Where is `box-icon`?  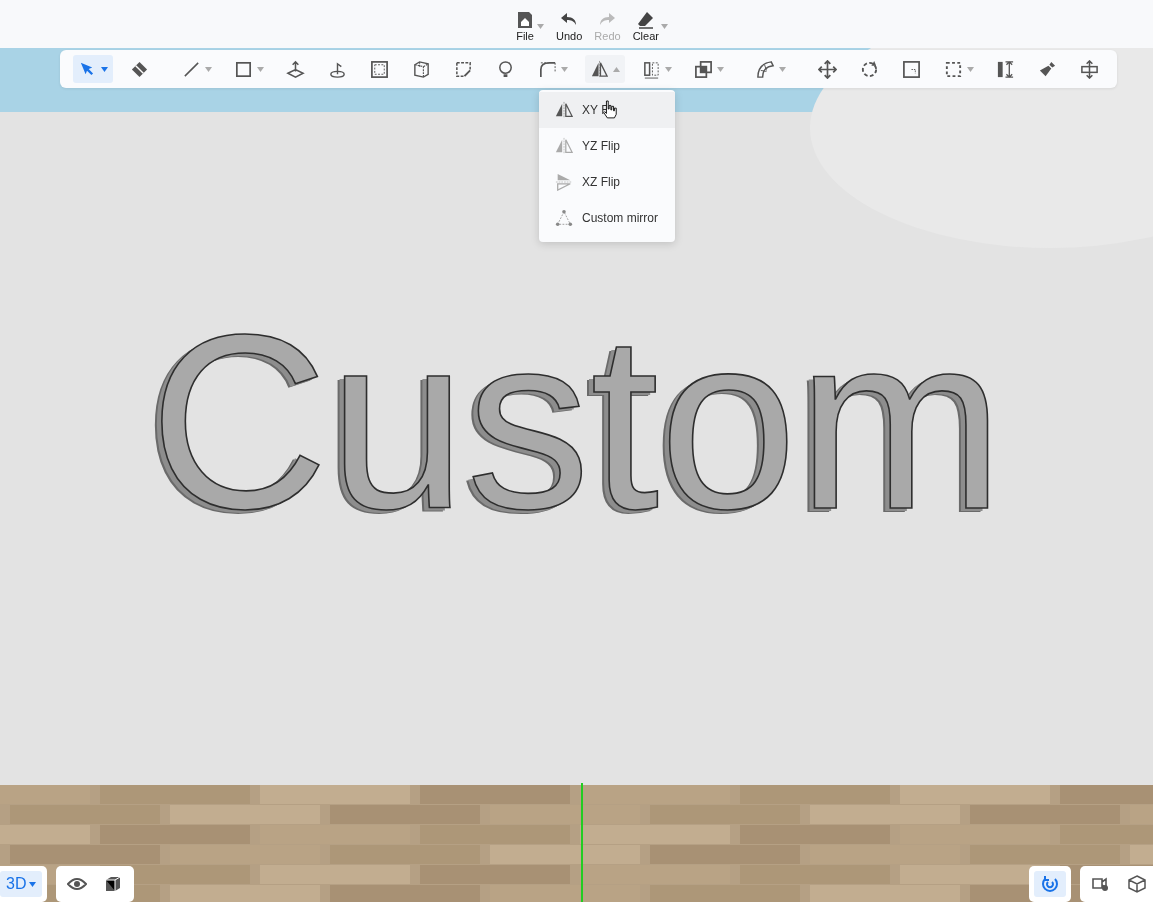
box-icon is located at coordinates (421, 69).